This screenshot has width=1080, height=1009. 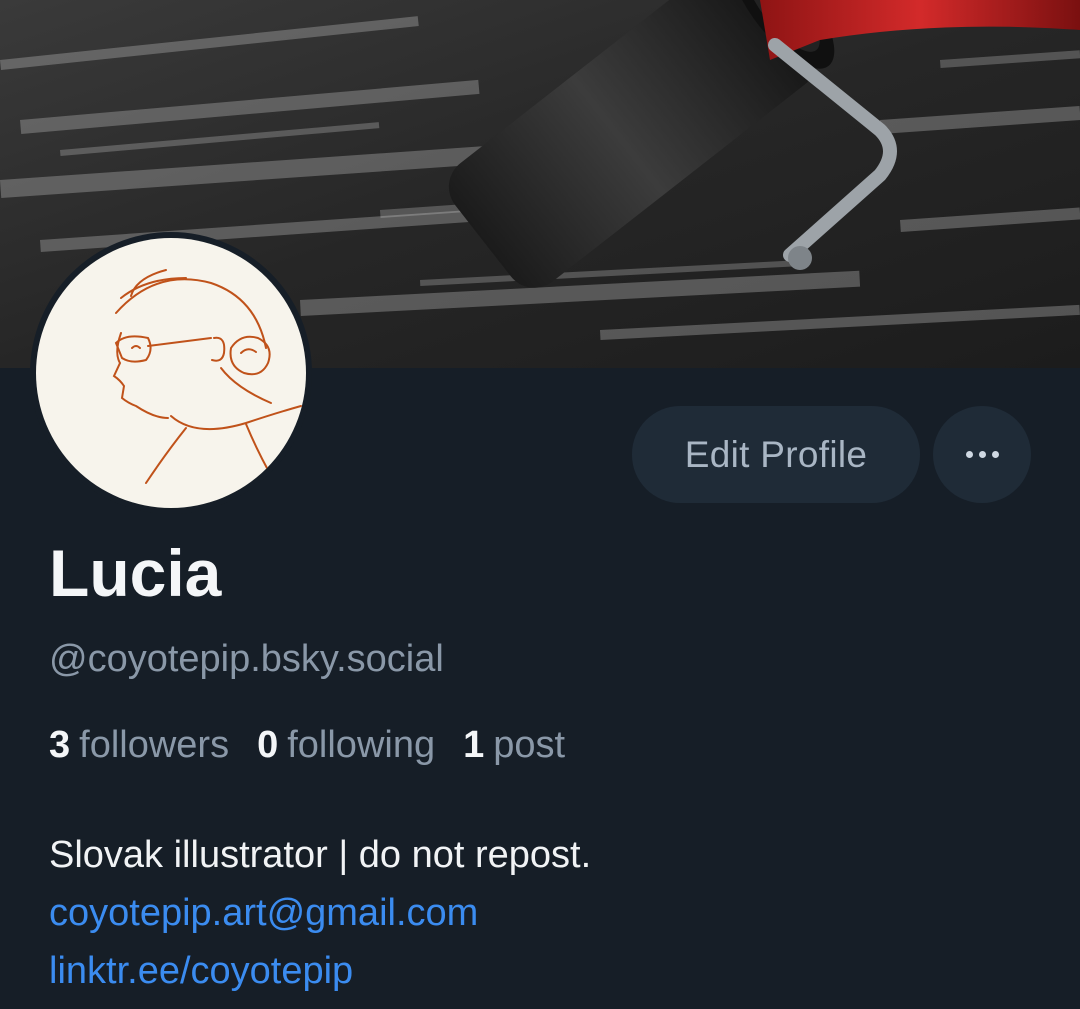 I want to click on stat-label: post, so click(x=529, y=745).